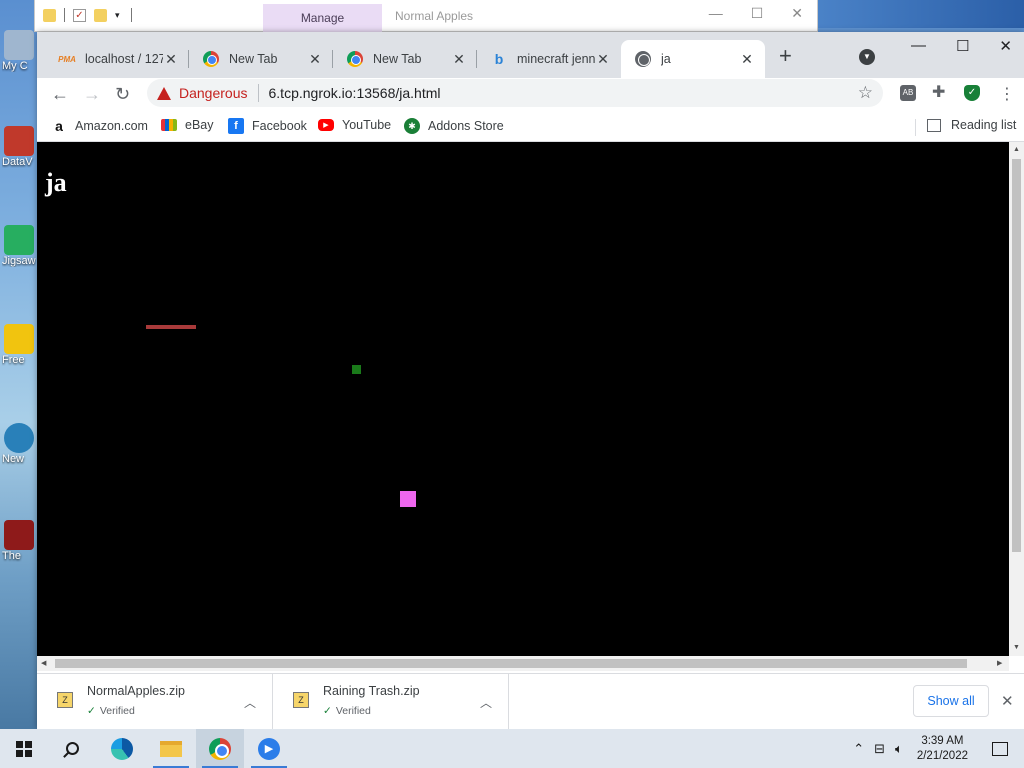 This screenshot has height=768, width=1024. I want to click on globe-icon, so click(643, 59).